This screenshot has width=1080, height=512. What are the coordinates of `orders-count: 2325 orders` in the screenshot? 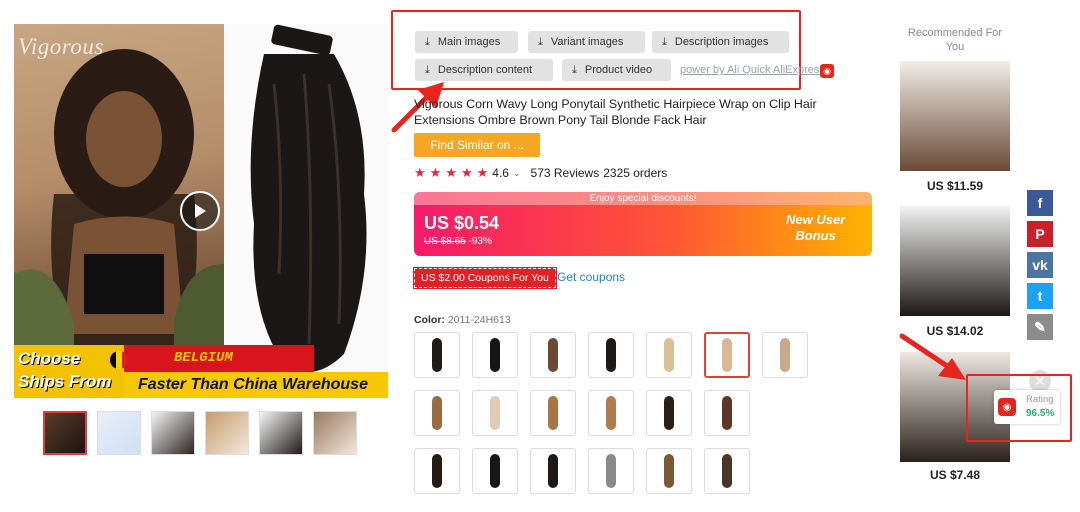 It's located at (635, 173).